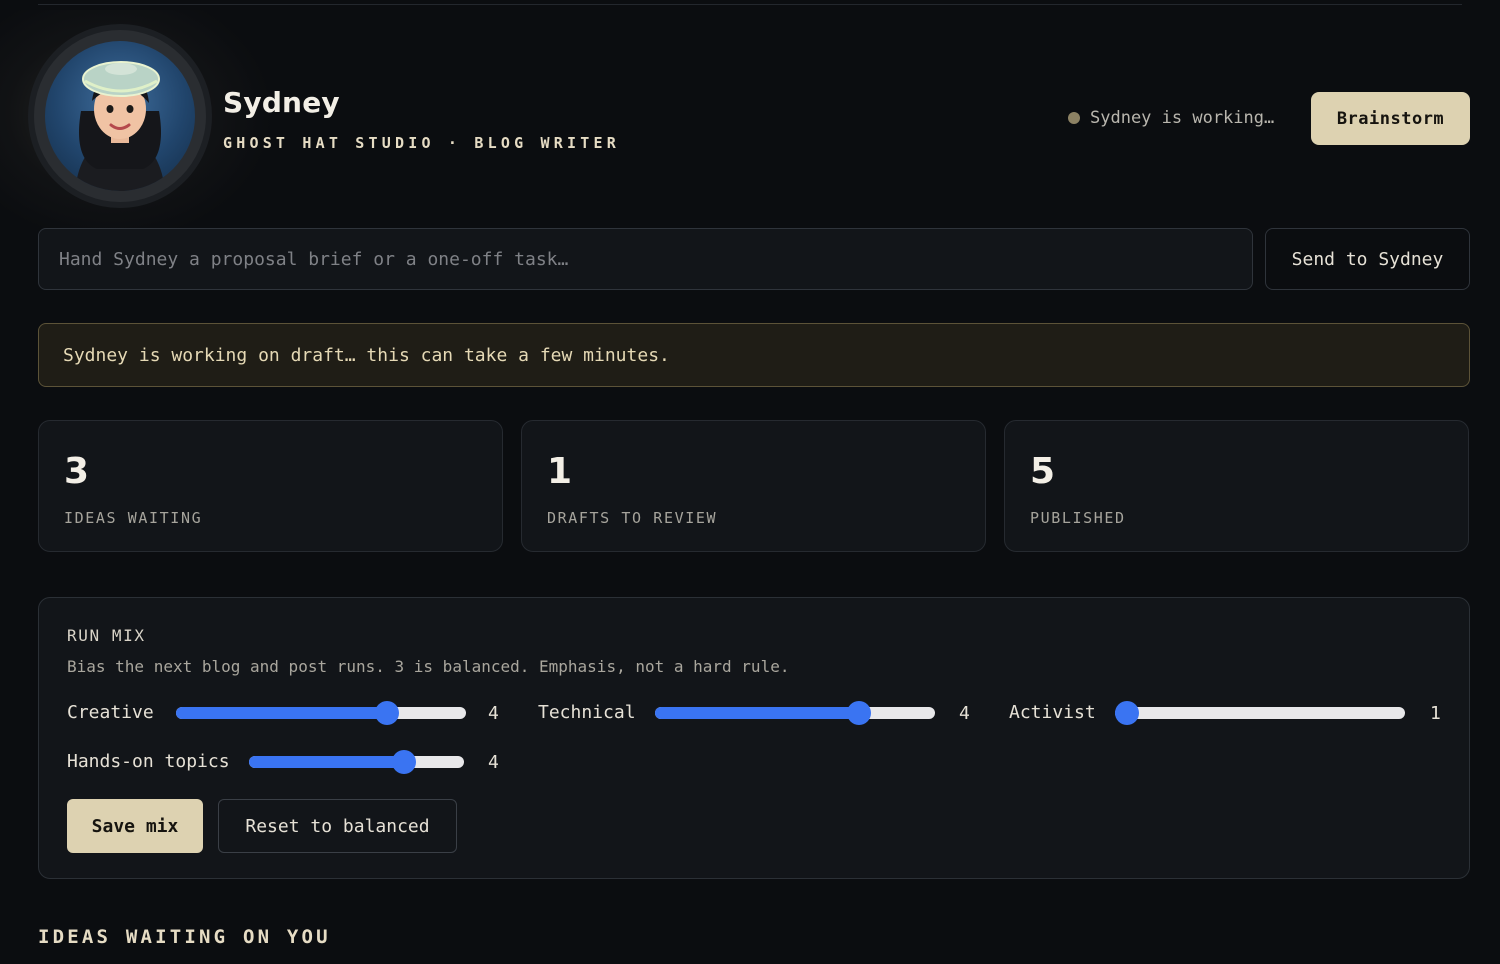  I want to click on slider-label: Activist, so click(1052, 712).